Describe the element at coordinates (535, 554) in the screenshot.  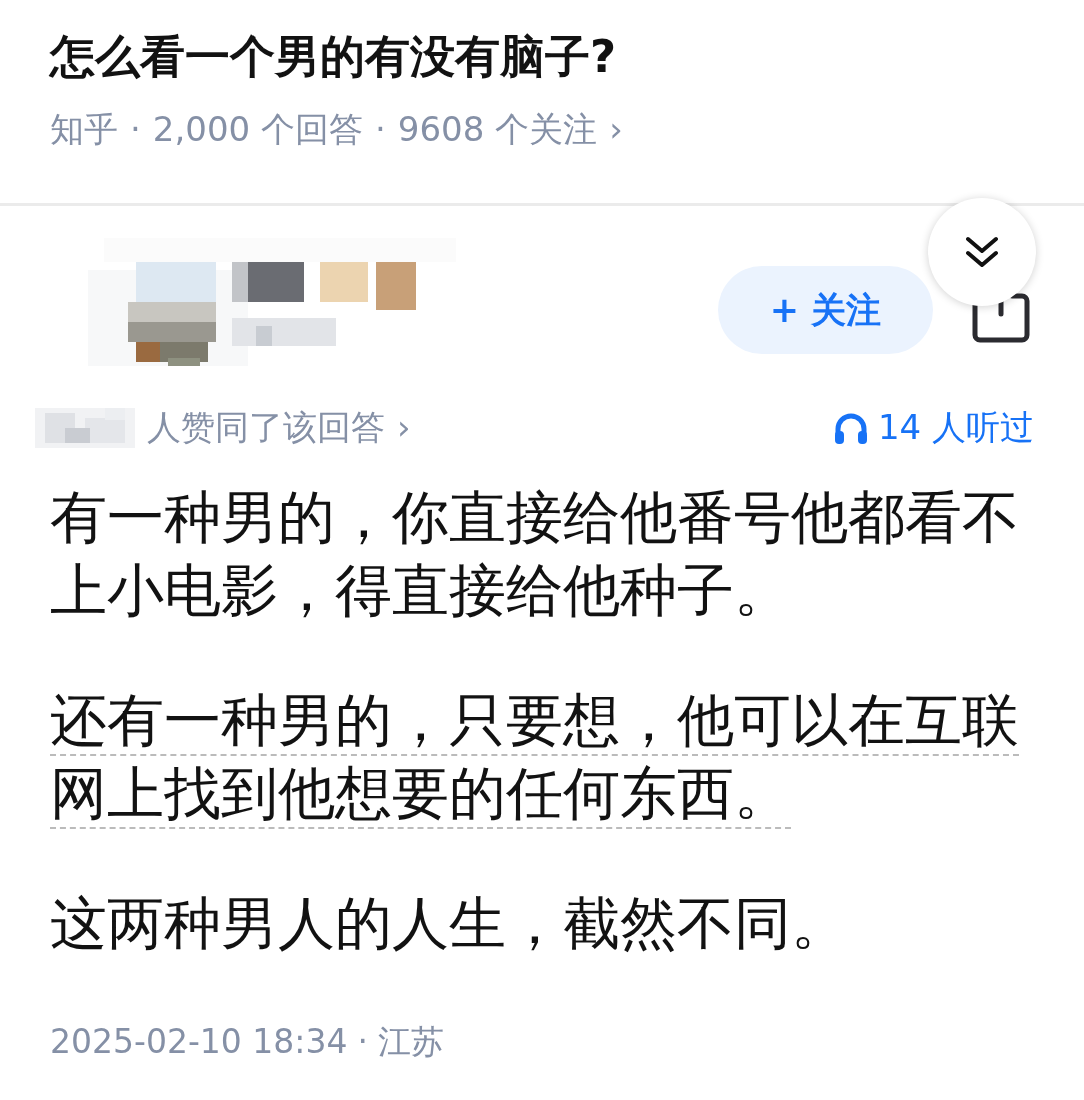
I see `paragraph: 有一种男的，你直接给他番号他都看不上小电影，得直接给他种子。` at that location.